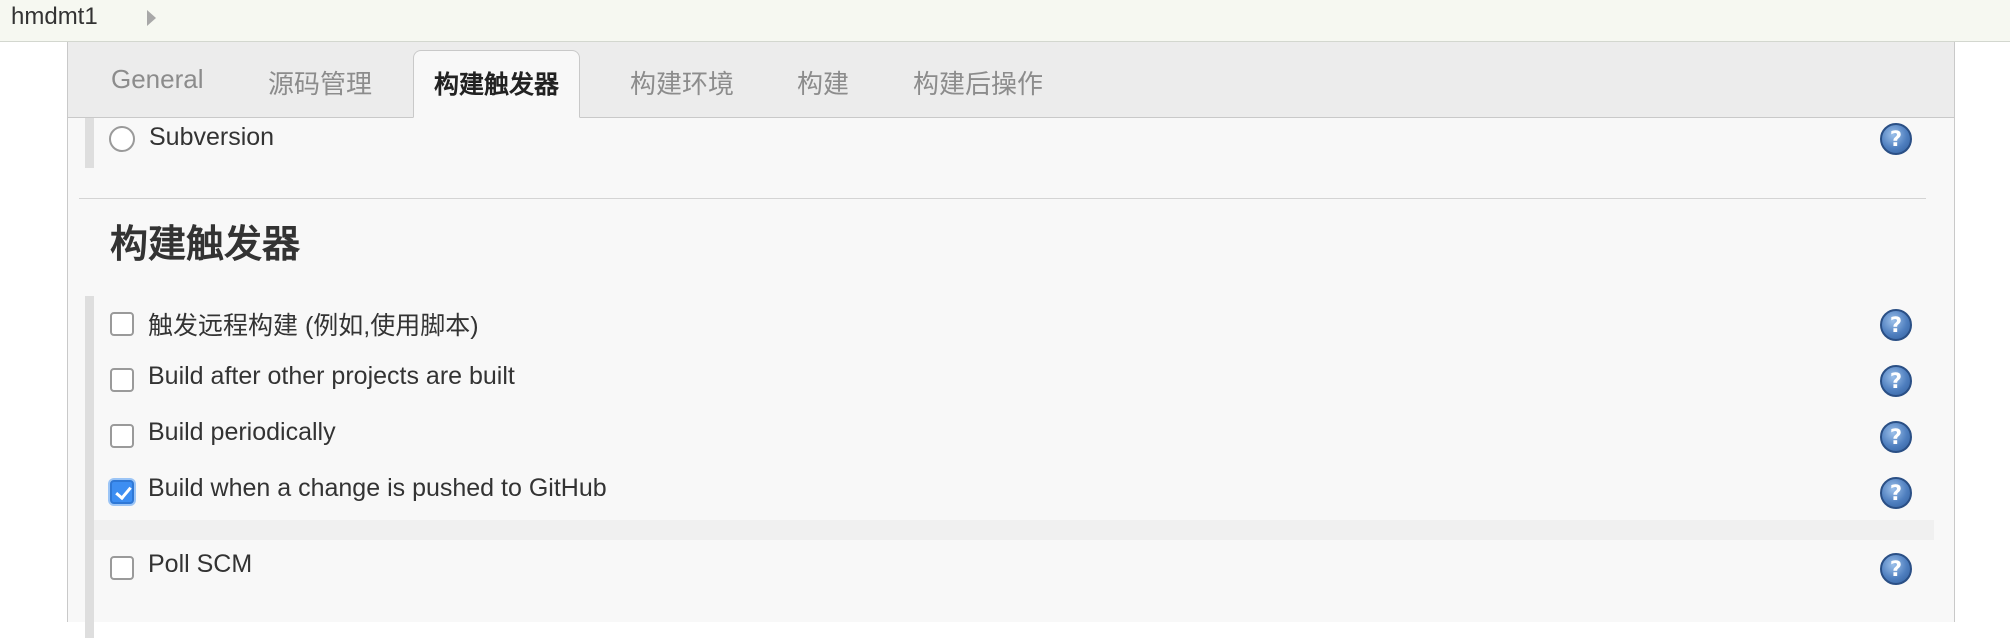 The height and width of the screenshot is (638, 2010). I want to click on trigger-periodically-checkbox, so click(122, 436).